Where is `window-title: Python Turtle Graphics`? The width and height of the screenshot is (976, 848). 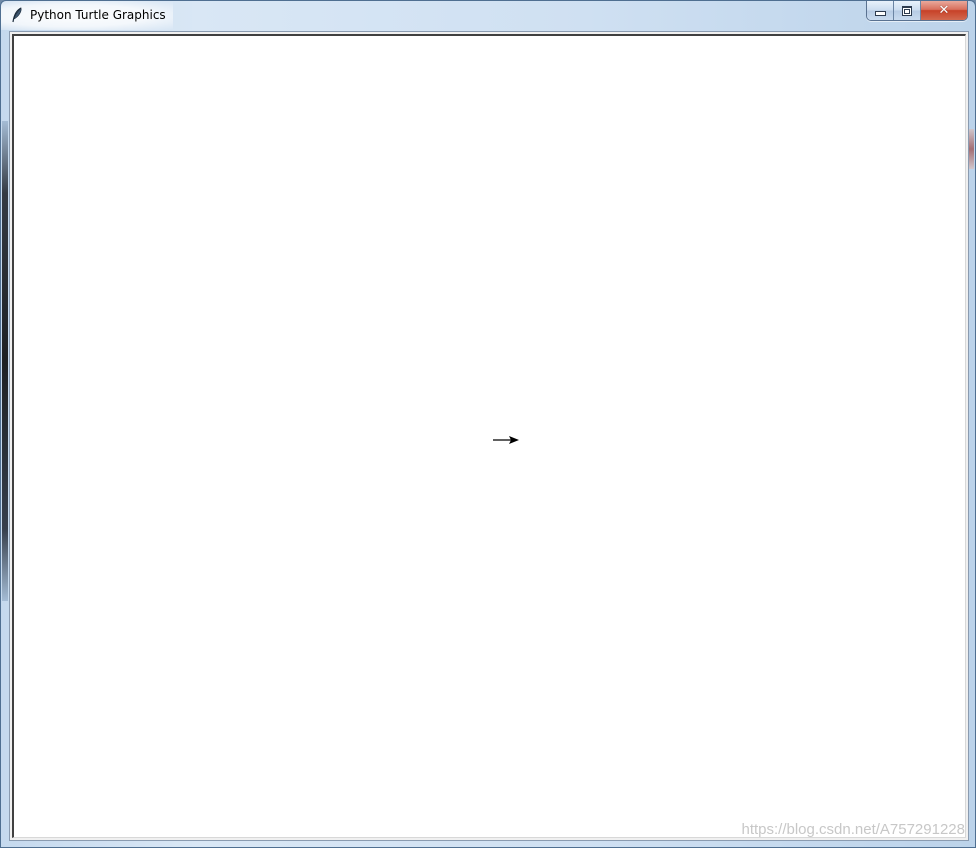
window-title: Python Turtle Graphics is located at coordinates (98, 15).